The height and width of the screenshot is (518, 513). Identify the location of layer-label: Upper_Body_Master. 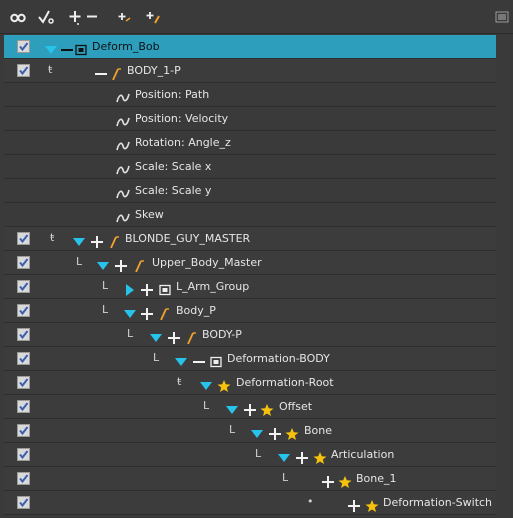
(207, 262).